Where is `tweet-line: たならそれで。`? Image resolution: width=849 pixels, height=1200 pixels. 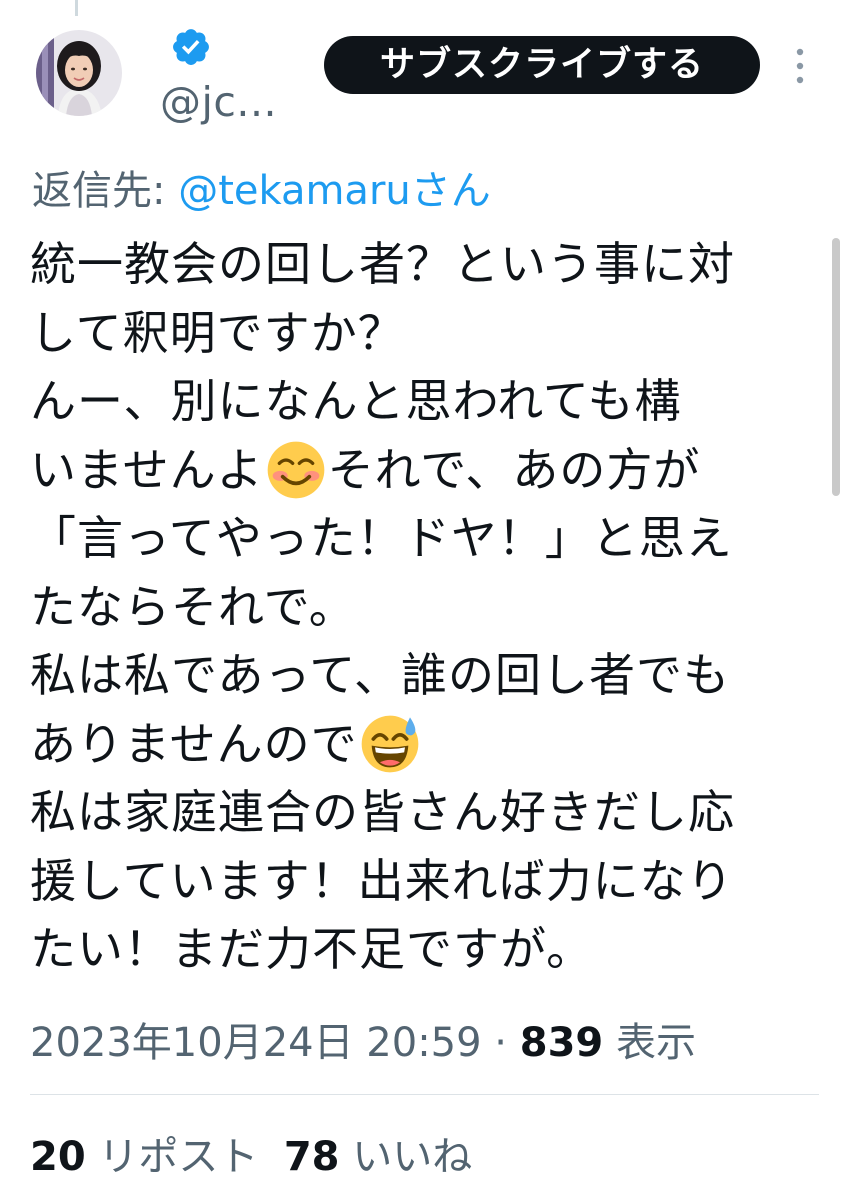 tweet-line: たならそれで。 is located at coordinates (193, 606).